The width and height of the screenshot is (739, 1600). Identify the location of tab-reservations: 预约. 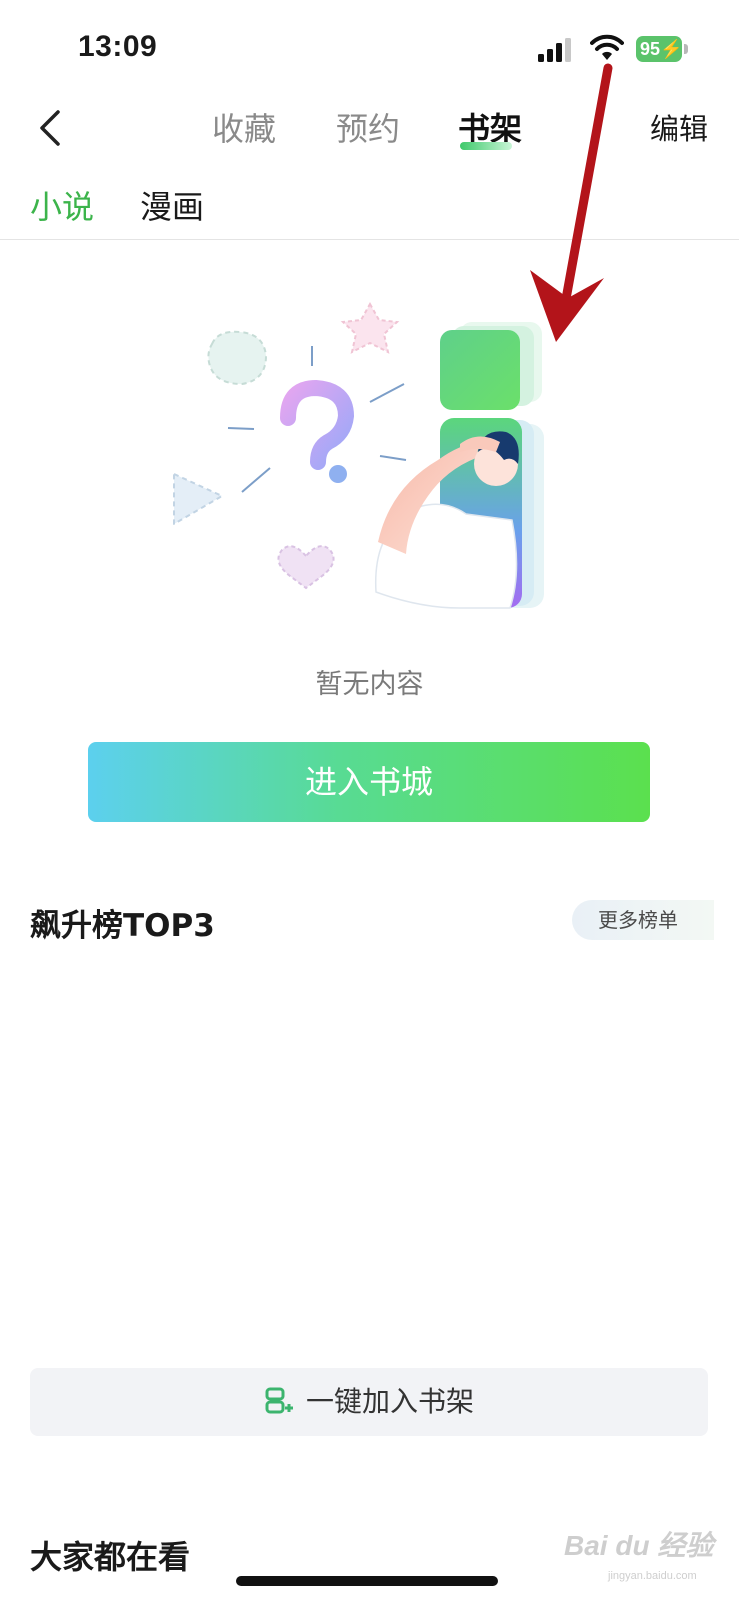
(368, 127).